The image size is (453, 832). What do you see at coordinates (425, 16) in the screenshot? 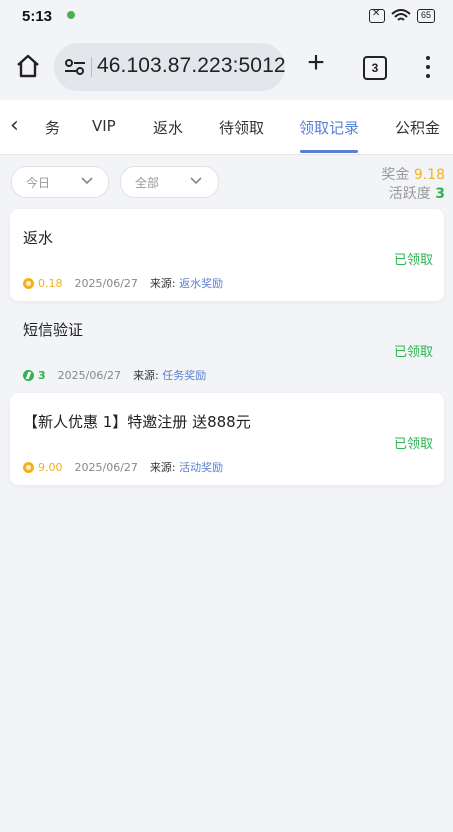
I see `battery-icon: 65` at bounding box center [425, 16].